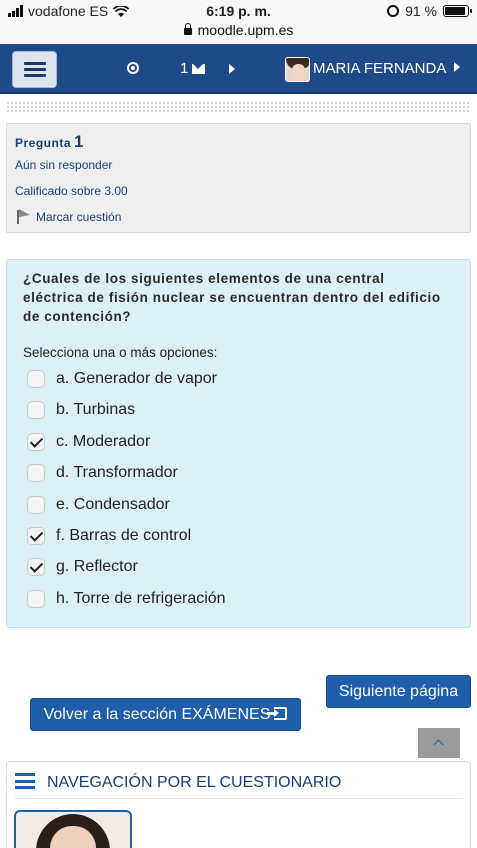  Describe the element at coordinates (113, 504) in the screenshot. I see `answer-option-label: e. Condensador` at that location.